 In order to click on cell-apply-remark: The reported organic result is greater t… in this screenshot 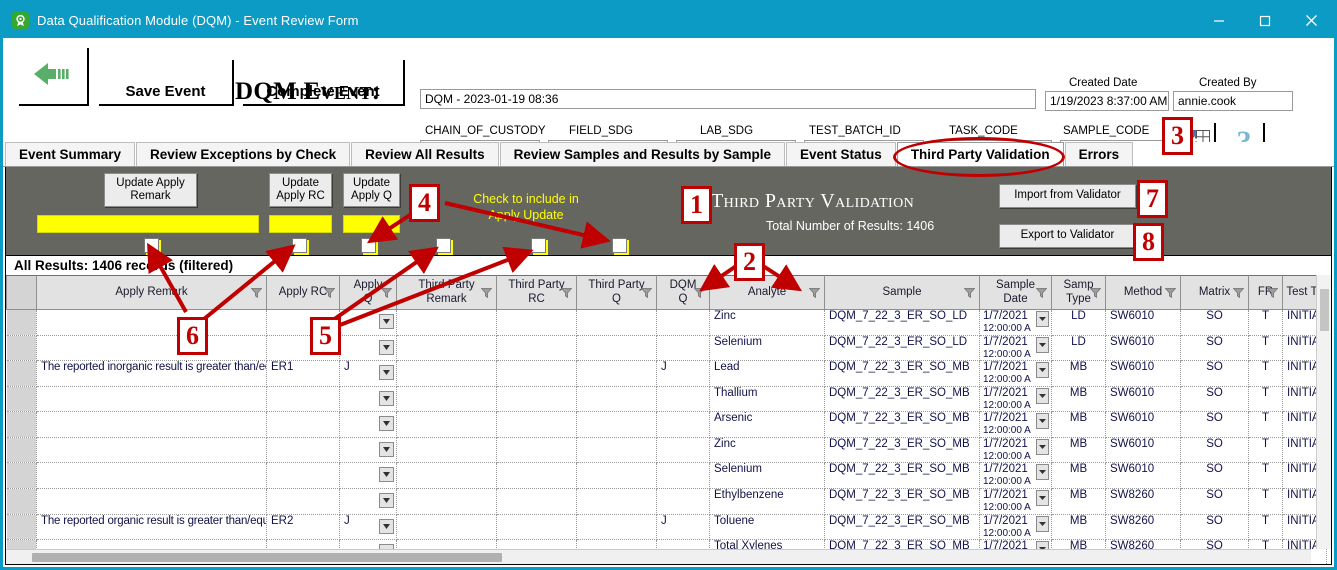, I will do `click(151, 527)`.